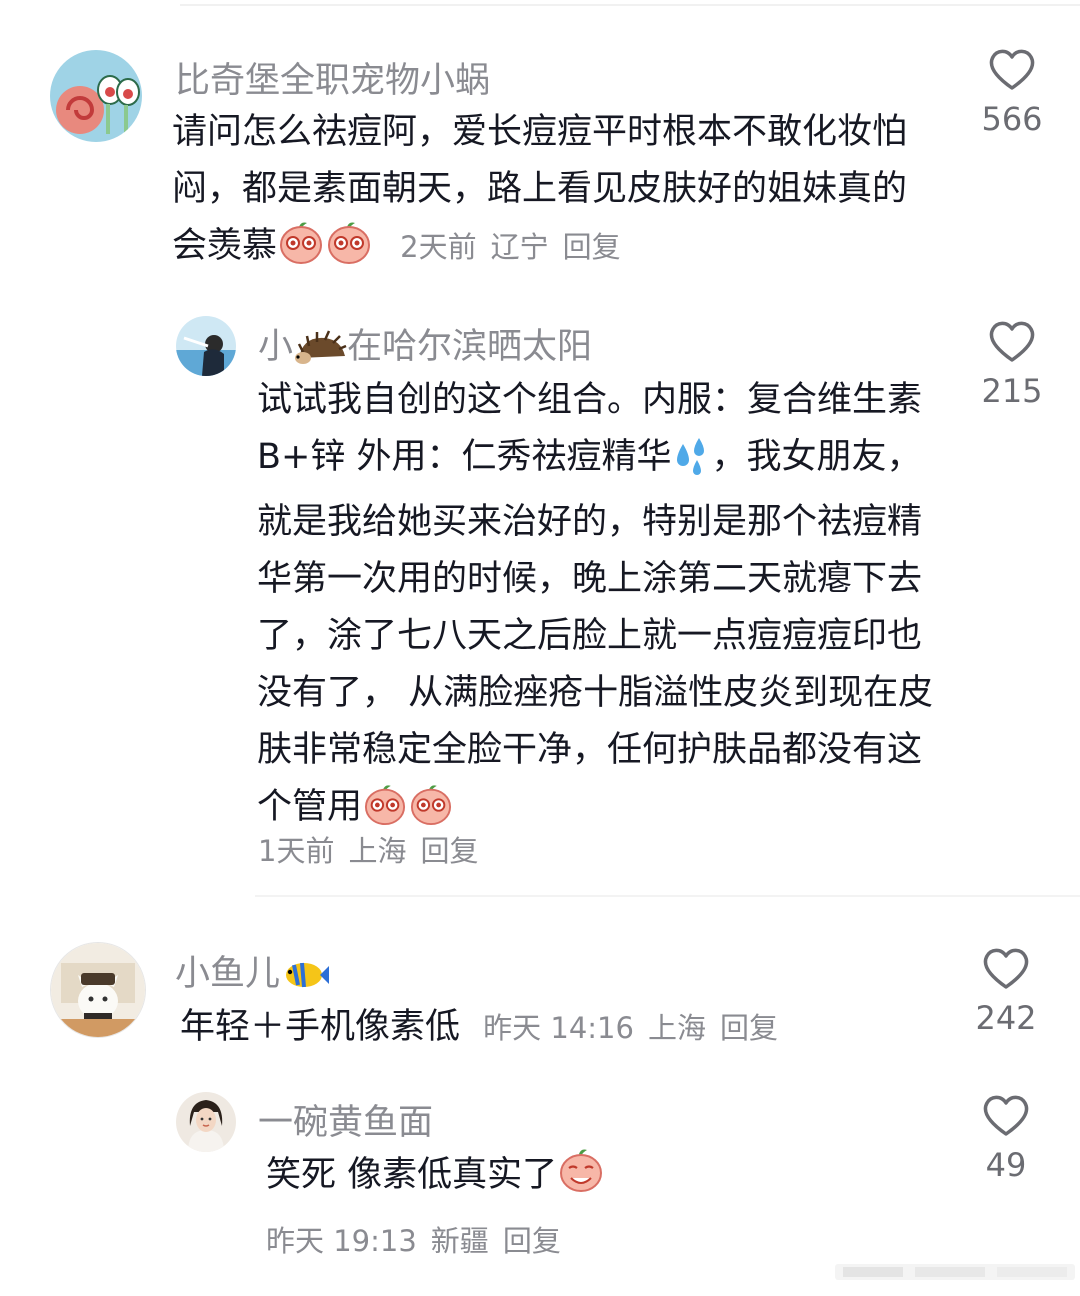  What do you see at coordinates (320, 352) in the screenshot?
I see `hedgehog-emoji` at bounding box center [320, 352].